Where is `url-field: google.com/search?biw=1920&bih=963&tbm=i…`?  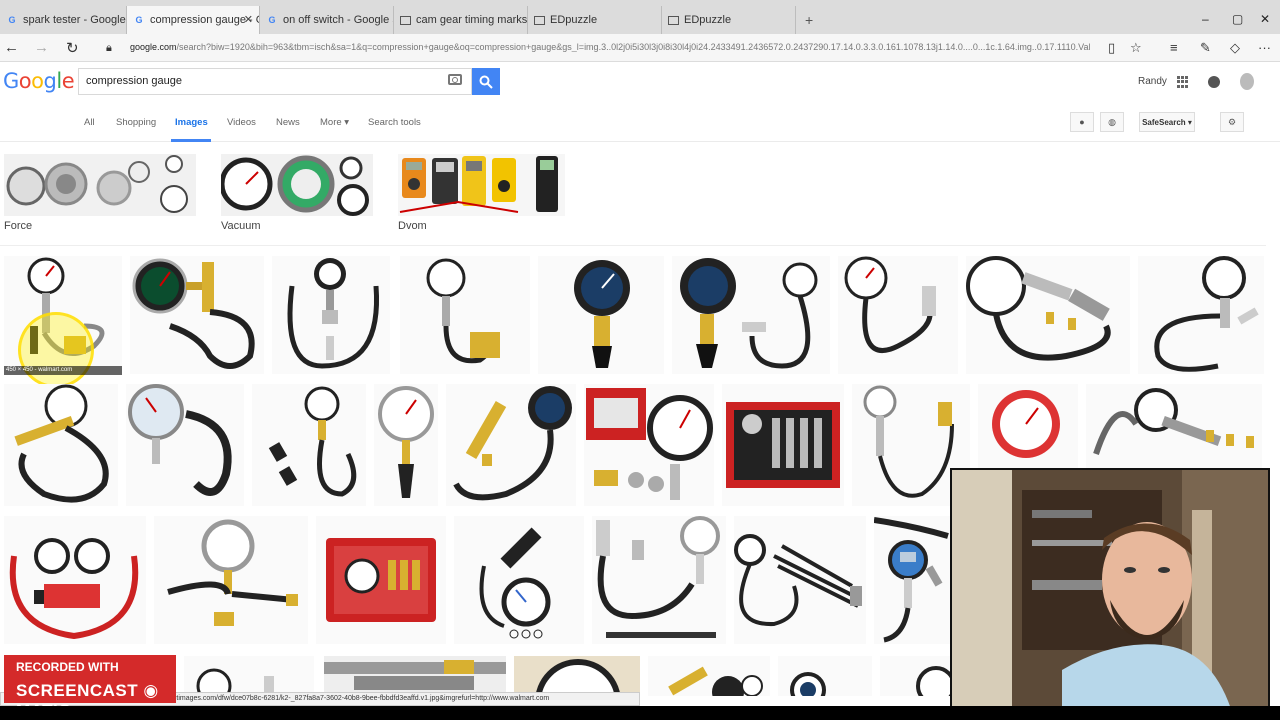
url-field: google.com/search?biw=1920&bih=963&tbm=i… is located at coordinates (610, 47).